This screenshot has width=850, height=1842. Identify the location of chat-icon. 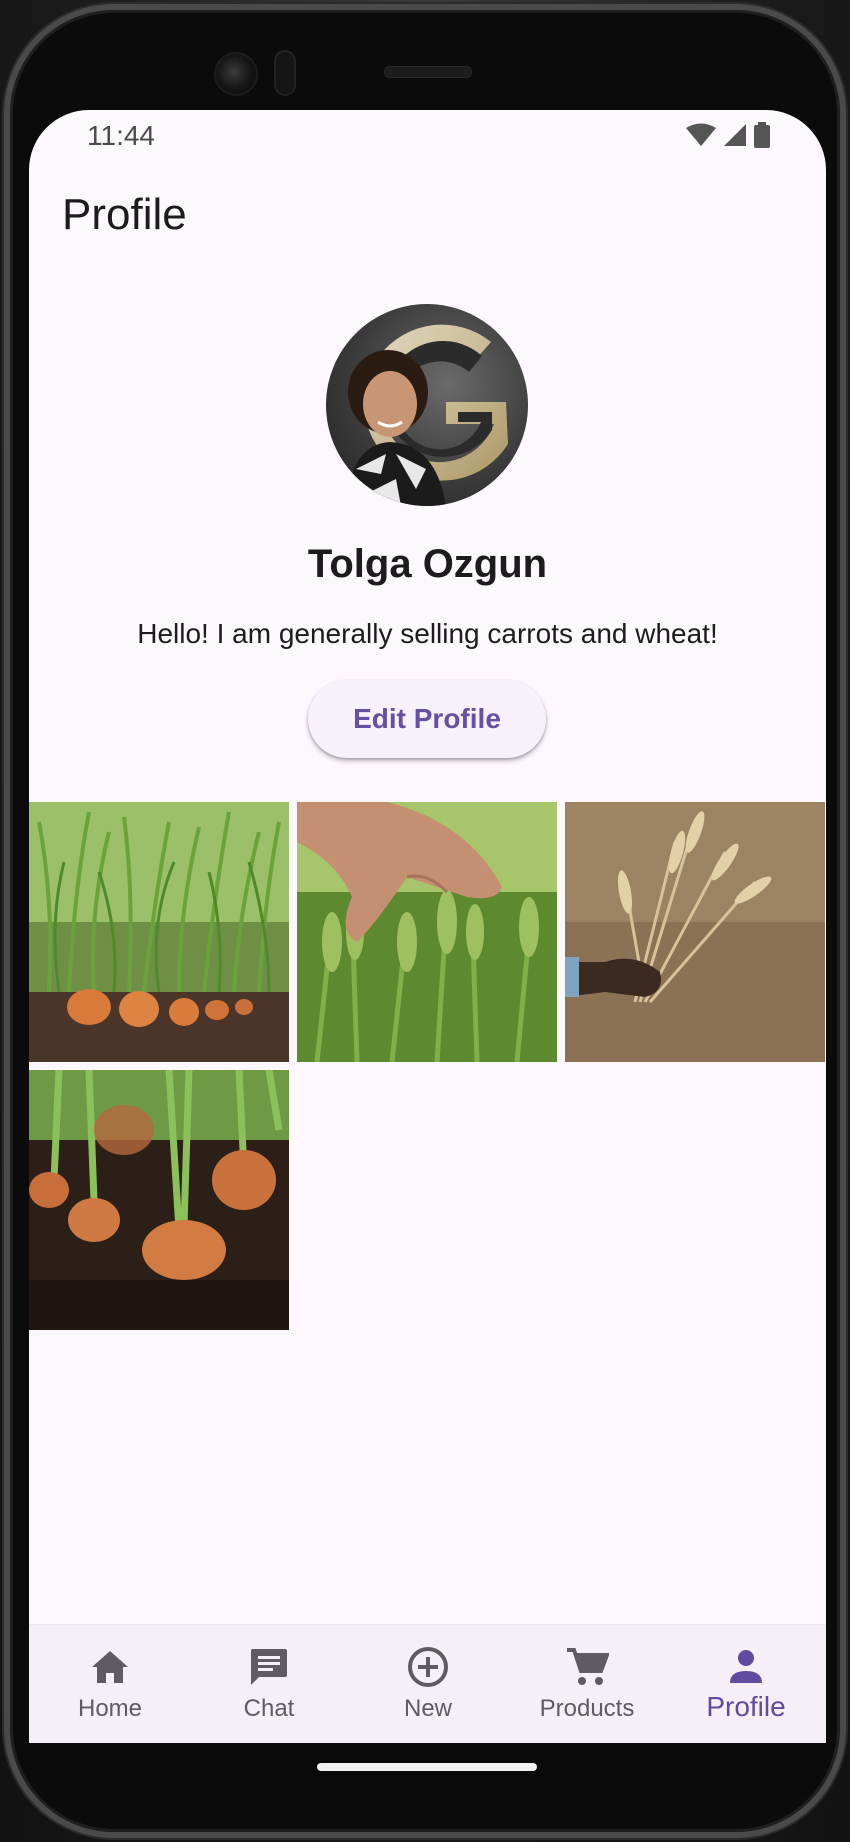
(269, 1667).